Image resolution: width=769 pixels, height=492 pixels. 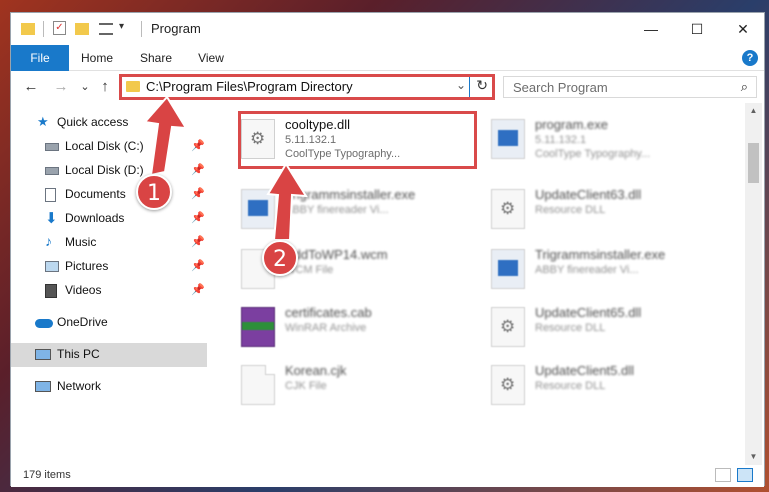 I want to click on back-button: ←, so click(x=31, y=87).